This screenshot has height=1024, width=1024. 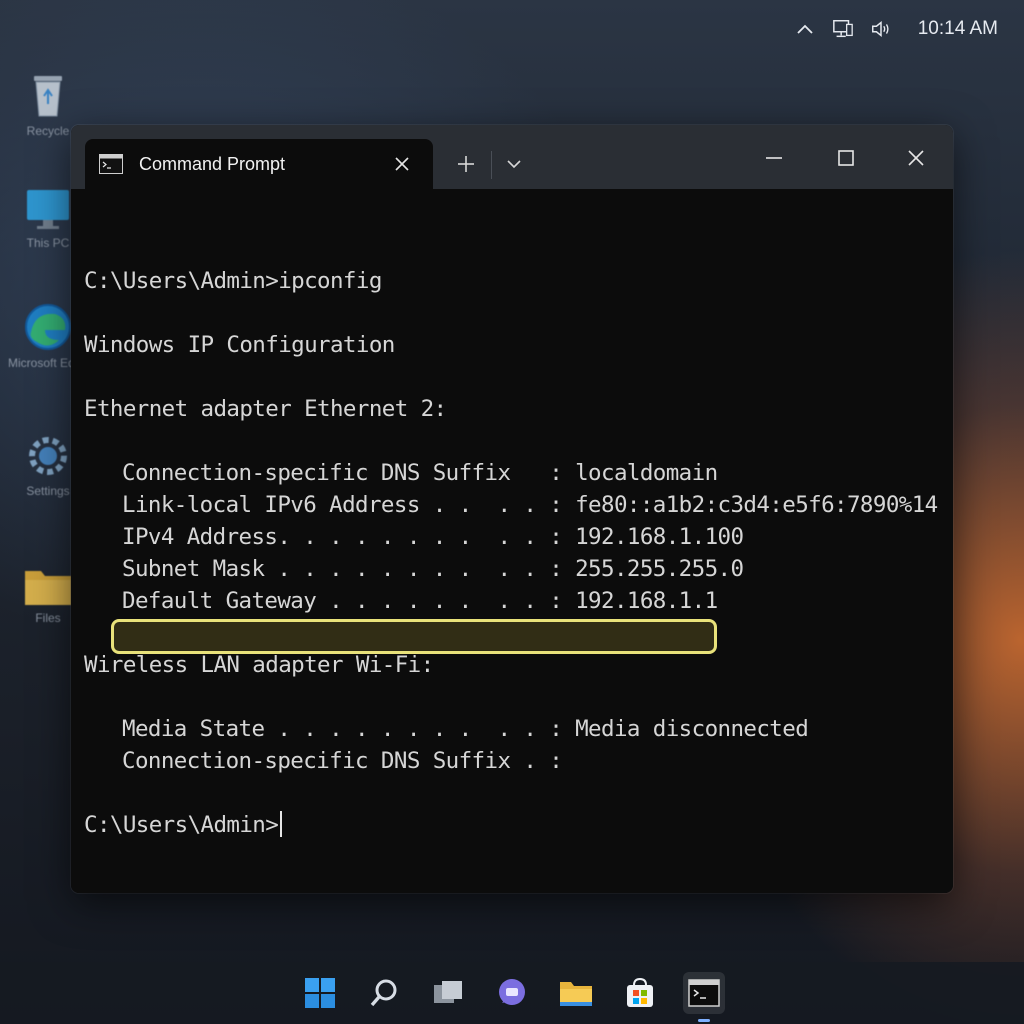 I want to click on volume-icon, so click(x=881, y=29).